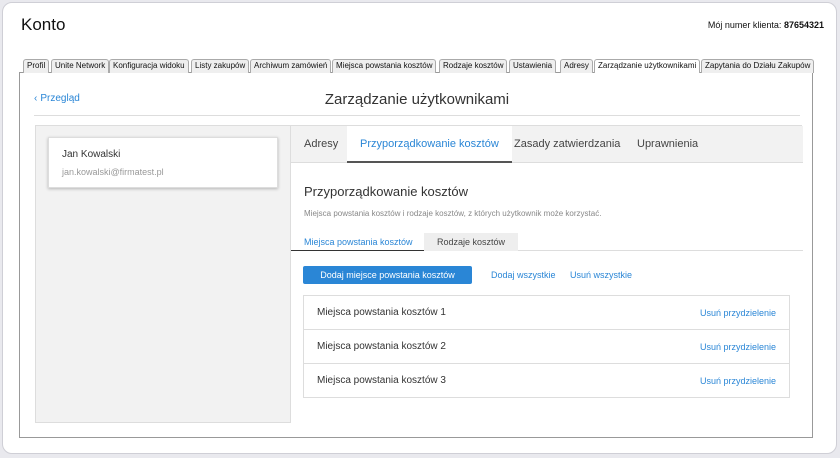  Describe the element at coordinates (471, 242) in the screenshot. I see `subtab-rodzaje-kosztow: Rodzaje kosztów` at that location.